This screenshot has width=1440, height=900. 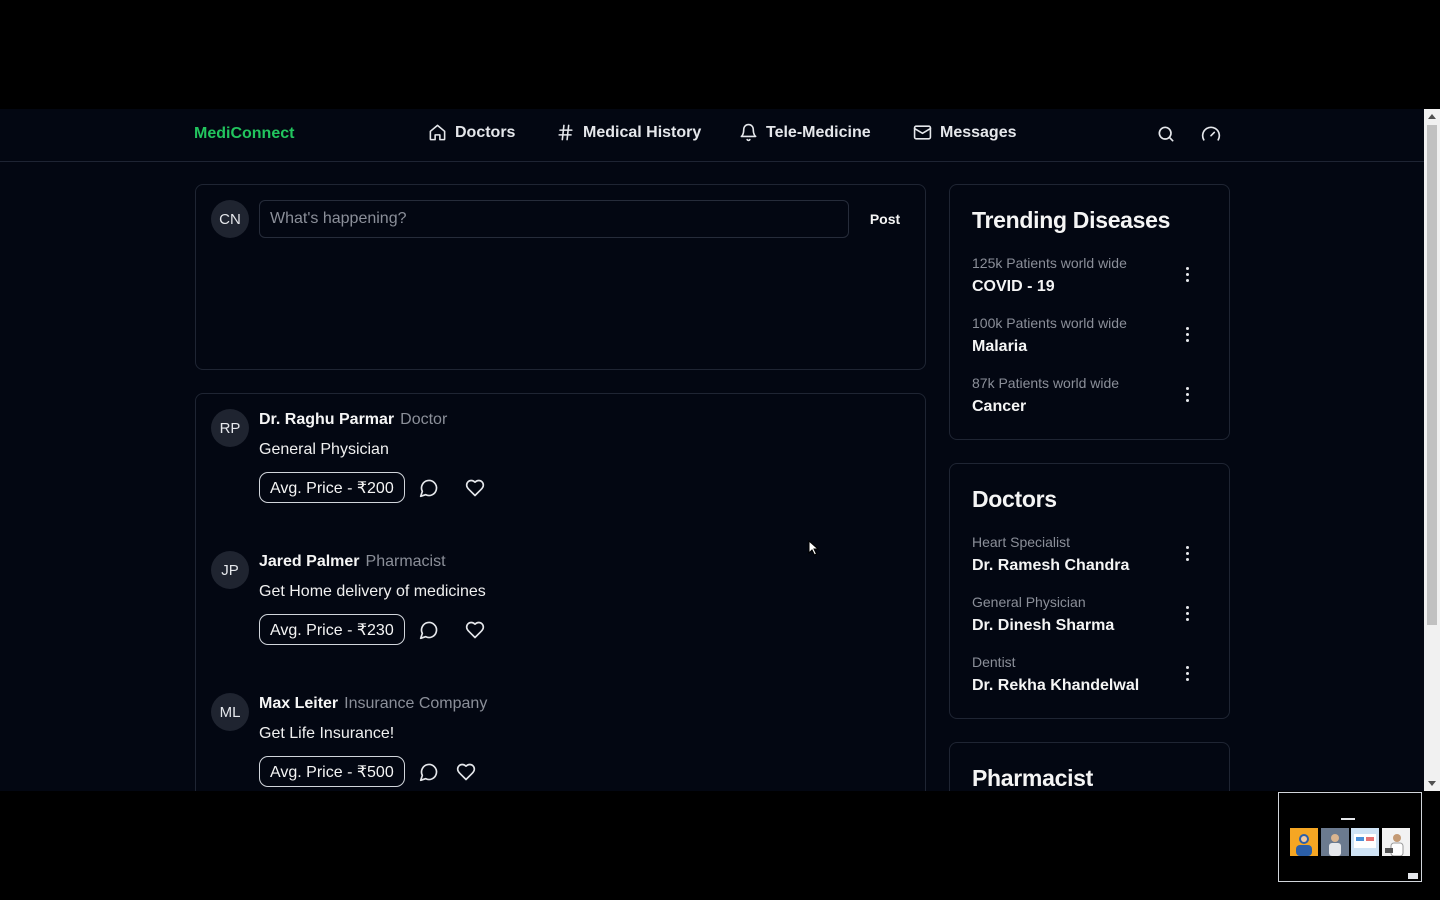 What do you see at coordinates (424, 419) in the screenshot?
I see `post-author-role: Doctor` at bounding box center [424, 419].